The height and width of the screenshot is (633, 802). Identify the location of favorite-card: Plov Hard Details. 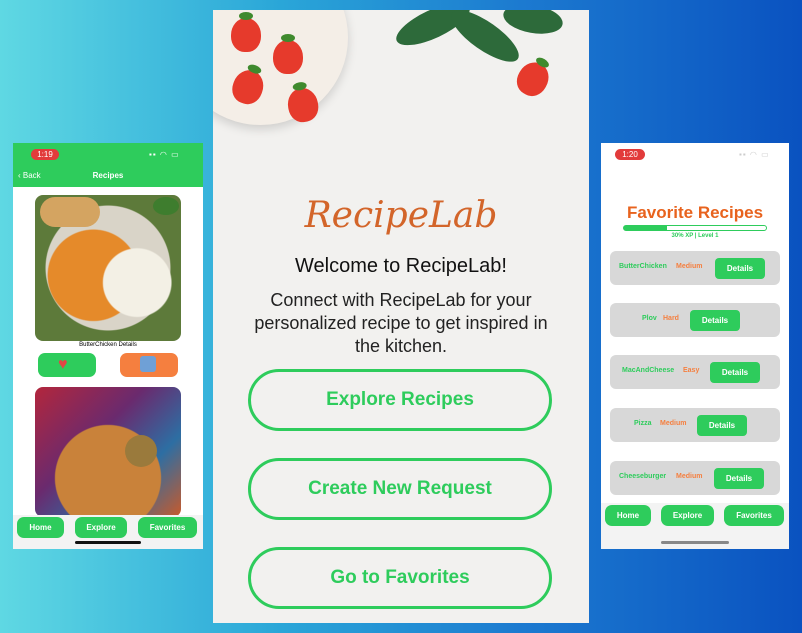
(695, 320).